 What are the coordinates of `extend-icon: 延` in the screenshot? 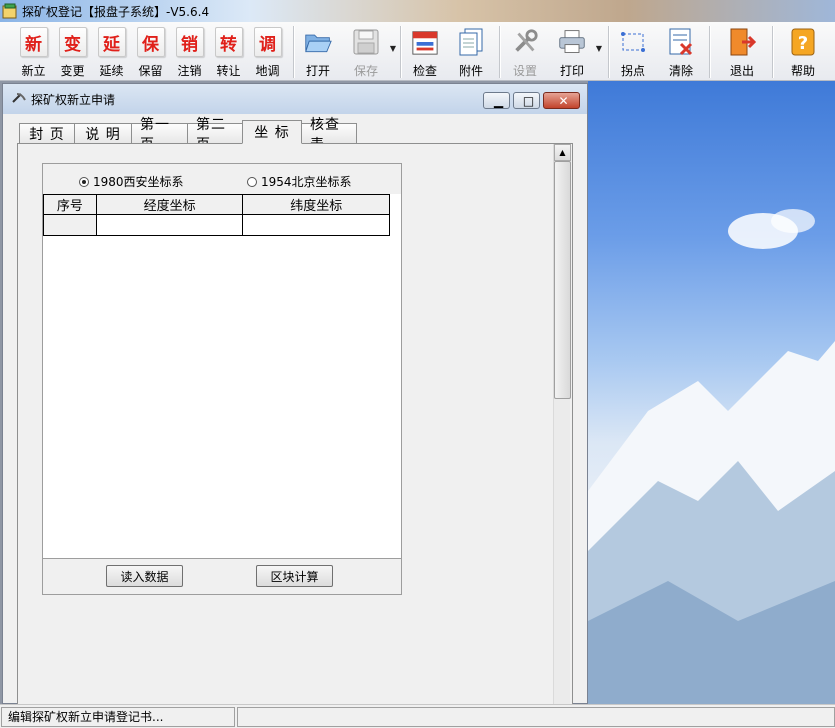 It's located at (111, 42).